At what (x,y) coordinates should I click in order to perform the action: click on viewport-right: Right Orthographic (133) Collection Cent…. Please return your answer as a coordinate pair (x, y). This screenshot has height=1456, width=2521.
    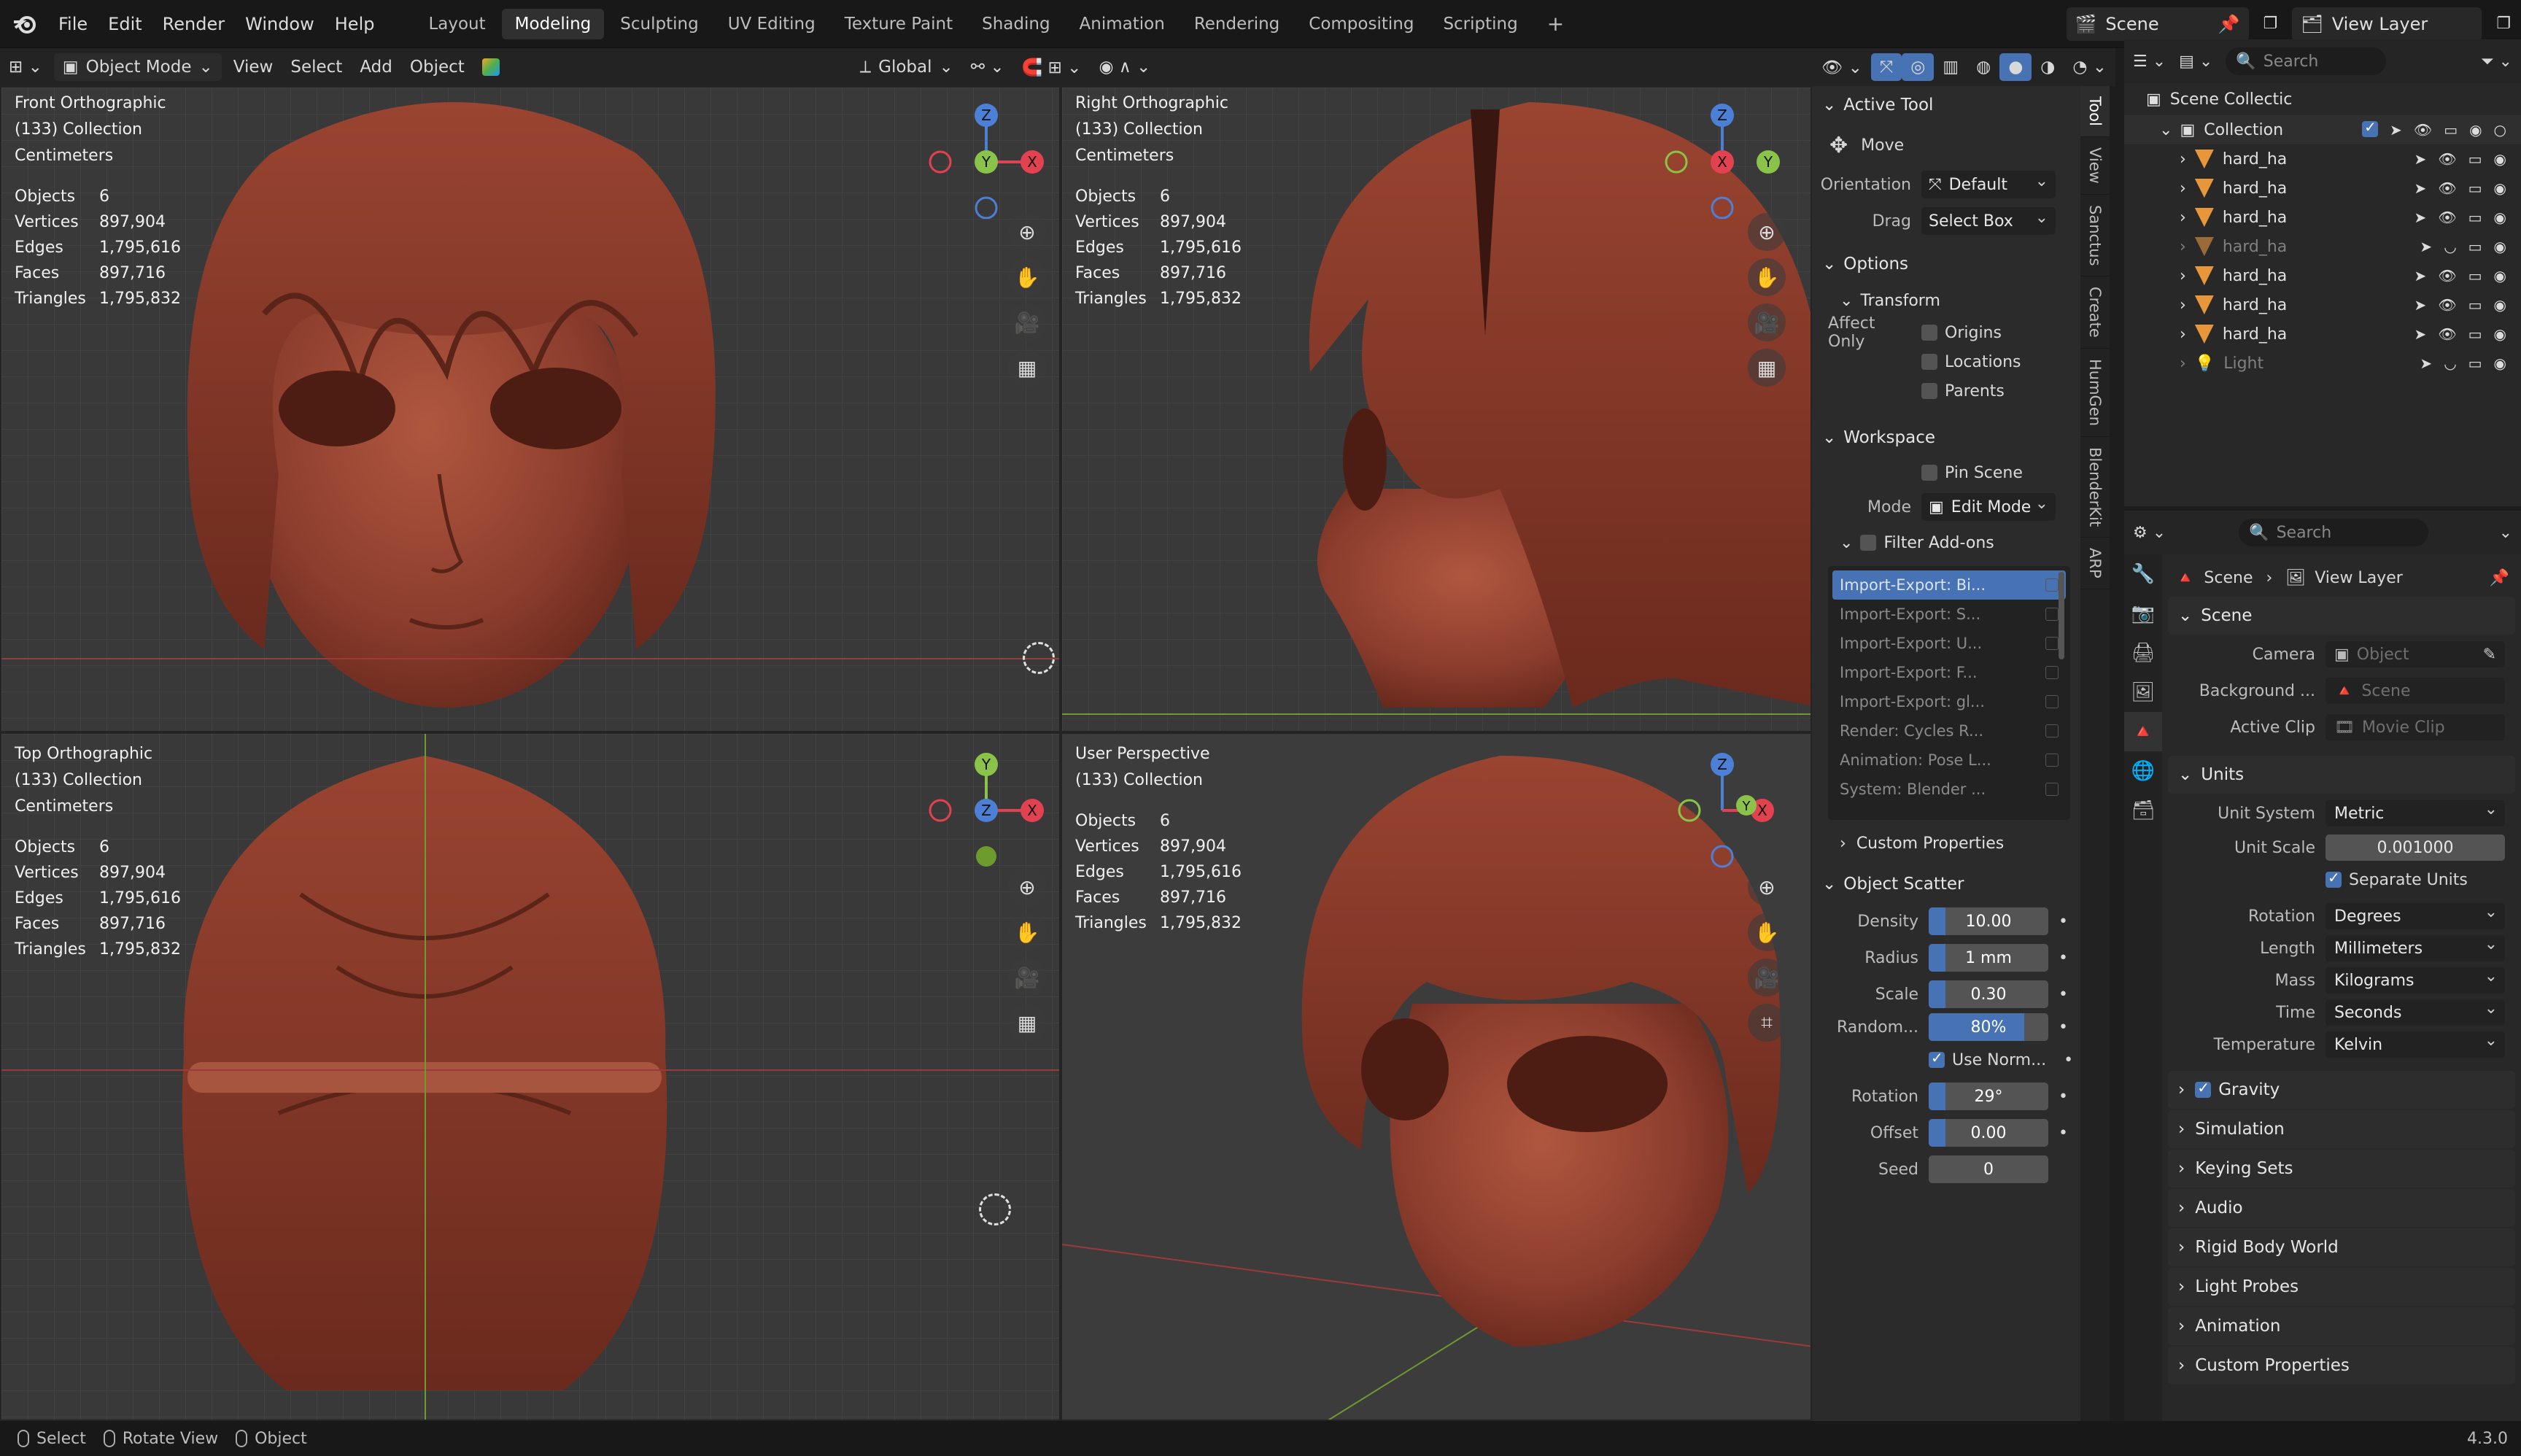
    Looking at the image, I should click on (1436, 409).